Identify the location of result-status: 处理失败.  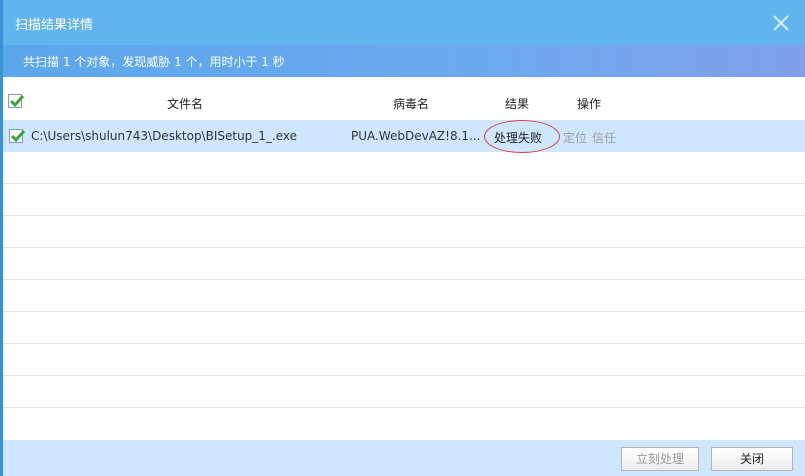
(518, 138).